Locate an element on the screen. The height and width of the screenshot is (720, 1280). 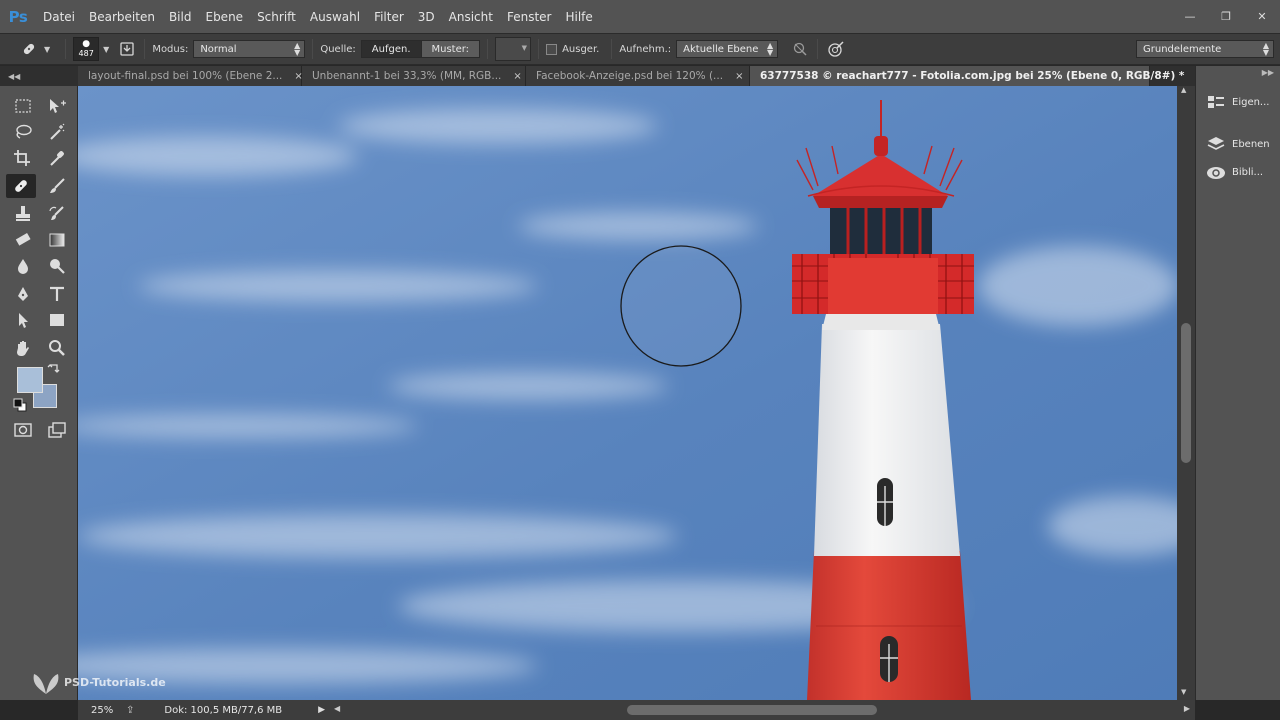
properties-icon is located at coordinates (1216, 102).